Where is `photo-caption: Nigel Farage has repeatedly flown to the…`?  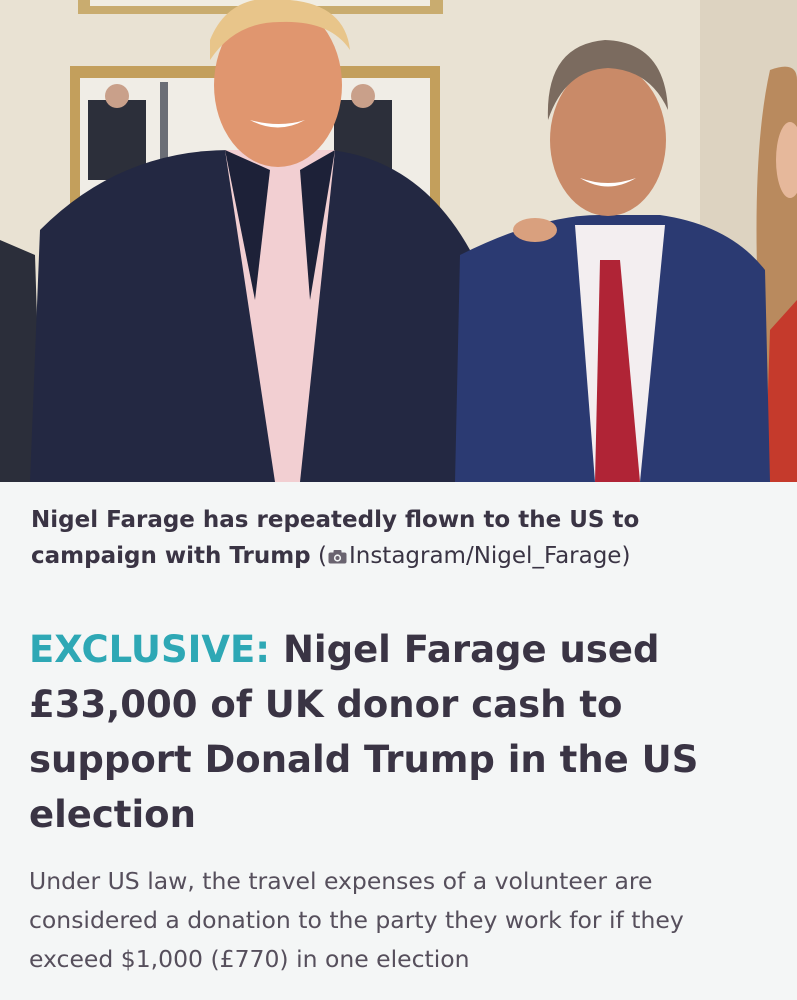
photo-caption: Nigel Farage has repeatedly flown to the… is located at coordinates (401, 538).